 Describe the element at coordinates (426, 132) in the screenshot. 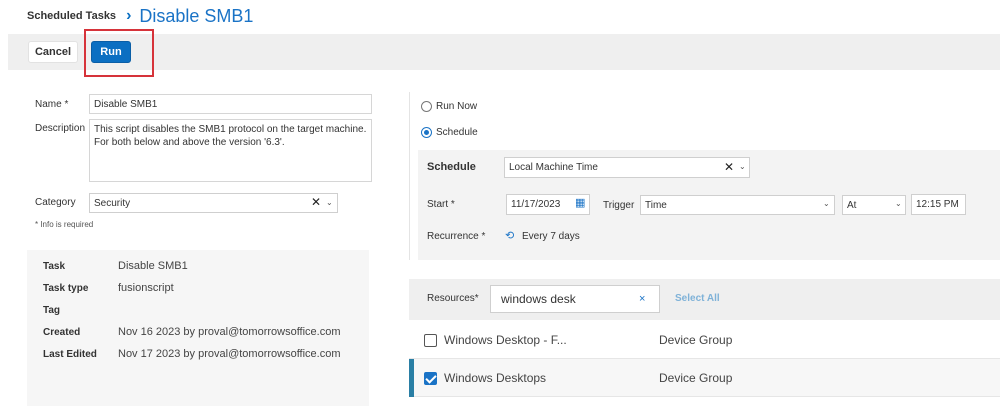

I see `schedule-radio` at that location.